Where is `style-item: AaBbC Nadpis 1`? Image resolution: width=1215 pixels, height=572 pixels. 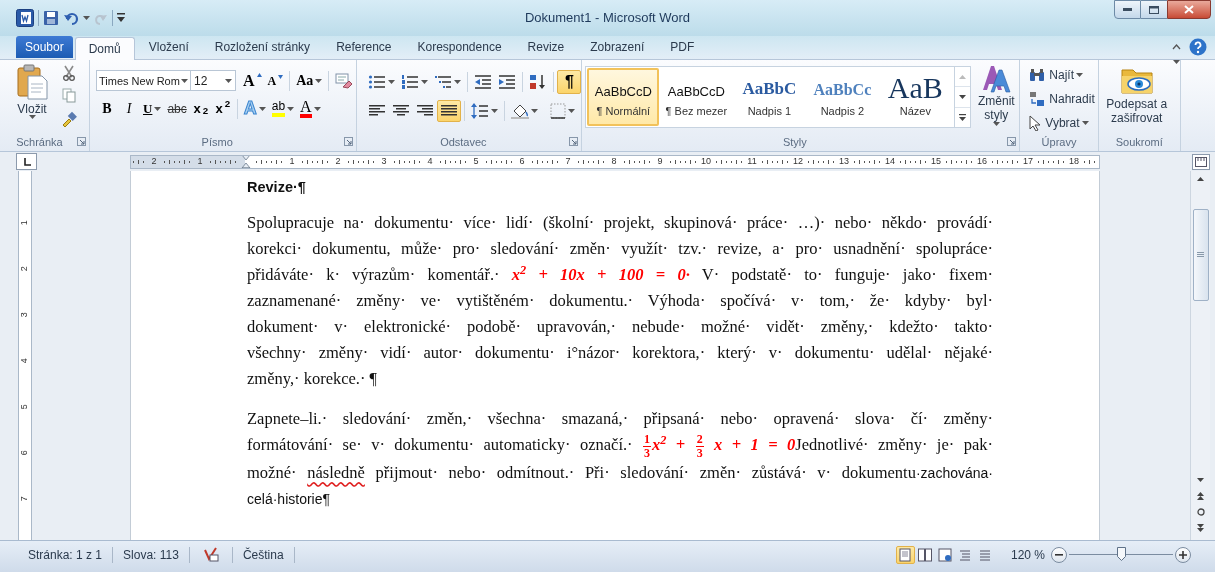
style-item: AaBbC Nadpis 1 is located at coordinates (769, 96).